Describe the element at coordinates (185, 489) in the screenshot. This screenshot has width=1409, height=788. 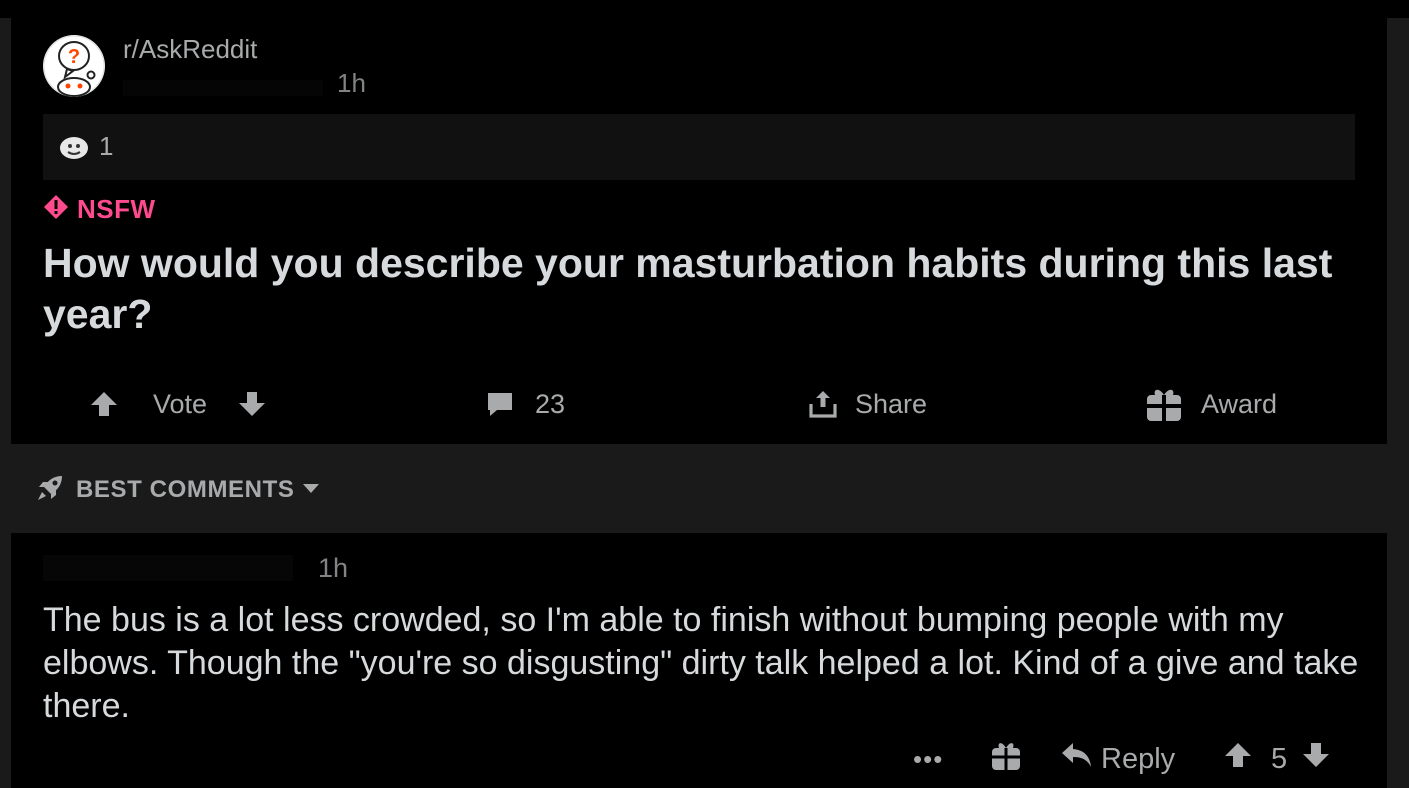
I see `sort-label: BEST COMMENTS` at that location.